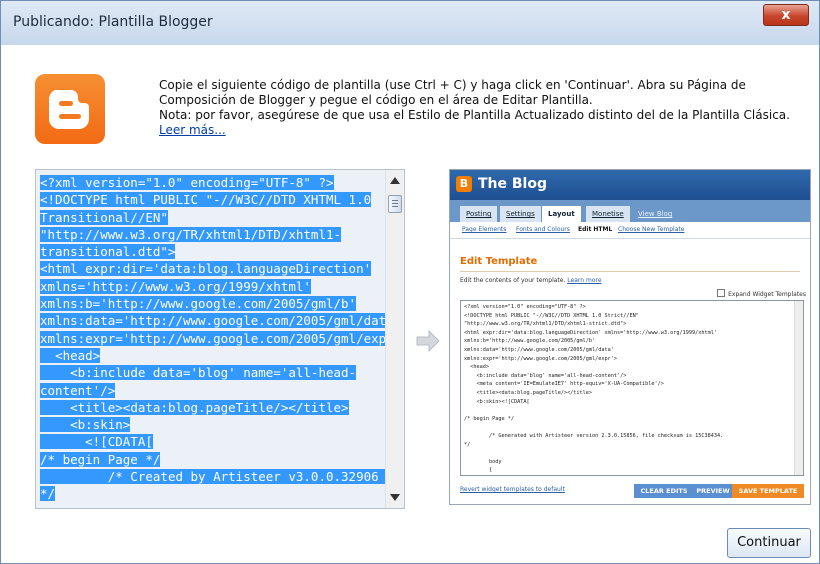 This screenshot has height=564, width=820. I want to click on preview-expand-checkbox: Expand Widget Templates, so click(761, 293).